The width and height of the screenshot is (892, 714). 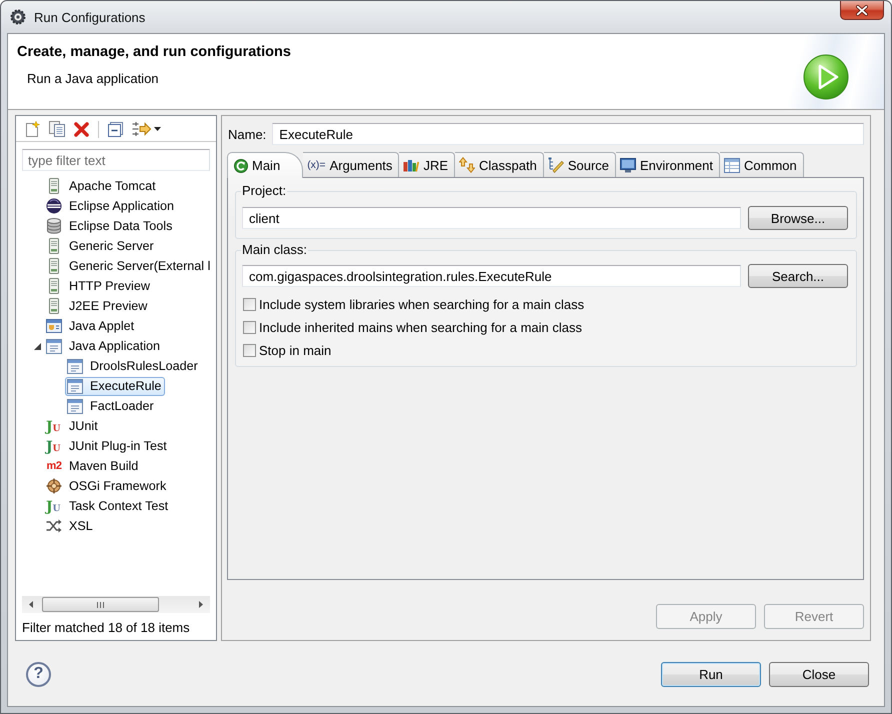 What do you see at coordinates (141, 129) in the screenshot?
I see `filter-icon` at bounding box center [141, 129].